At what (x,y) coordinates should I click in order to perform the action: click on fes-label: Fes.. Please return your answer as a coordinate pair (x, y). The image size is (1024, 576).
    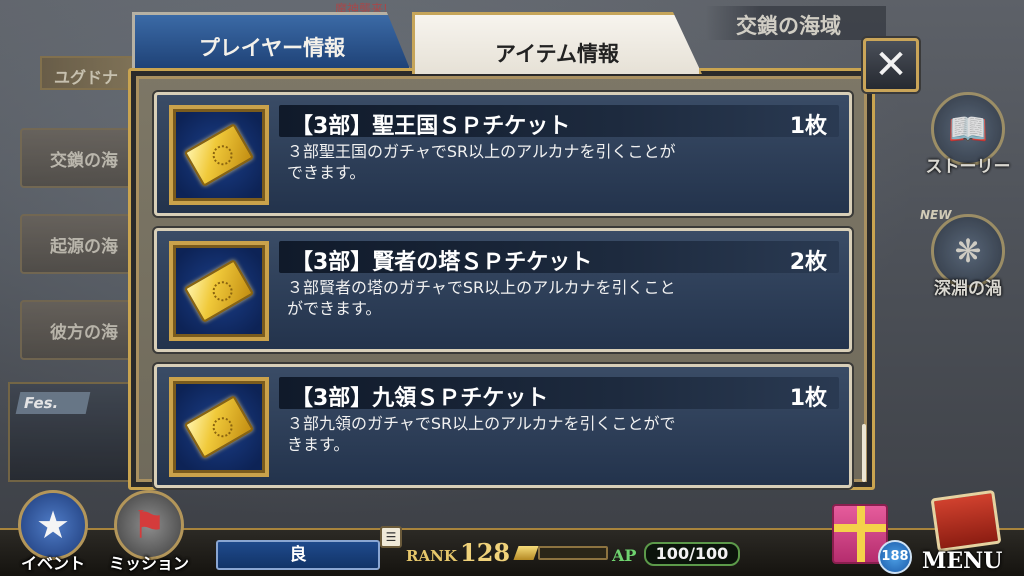
    Looking at the image, I should click on (53, 403).